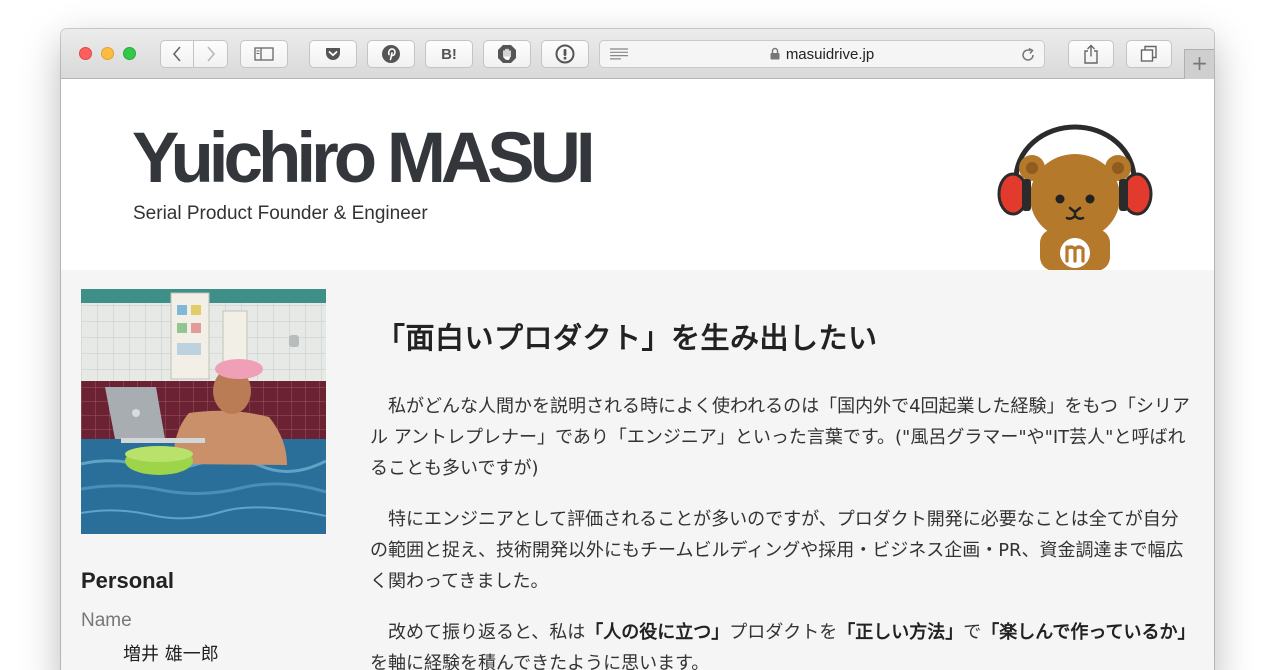 This screenshot has width=1280, height=670. What do you see at coordinates (280, 213) in the screenshot?
I see `site-tagline: Serial Product Founder & Engineer` at bounding box center [280, 213].